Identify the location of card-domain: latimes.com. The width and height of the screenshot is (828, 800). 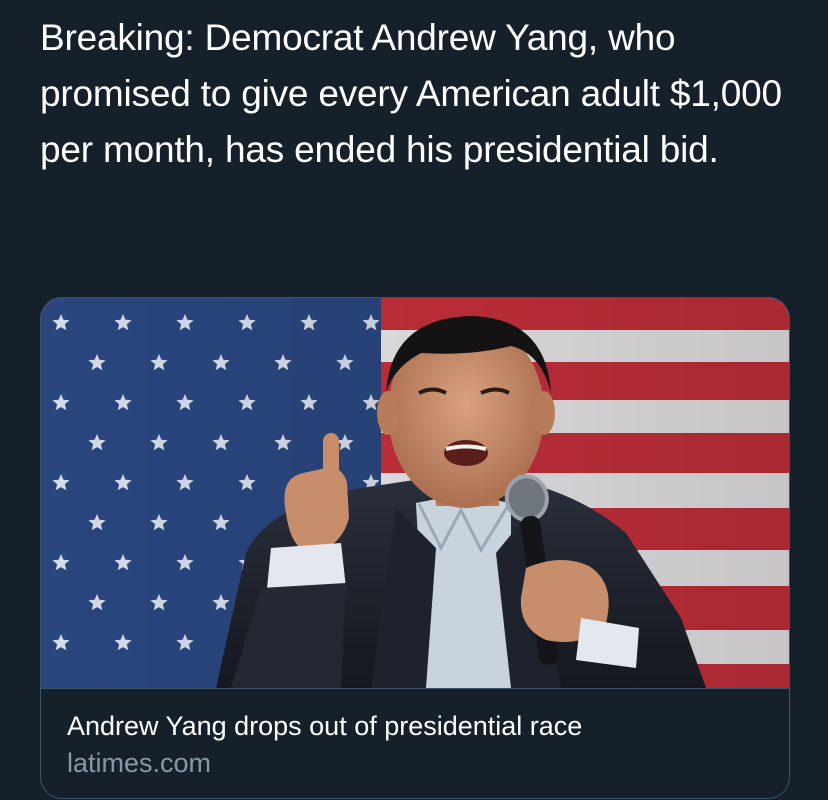
(139, 763).